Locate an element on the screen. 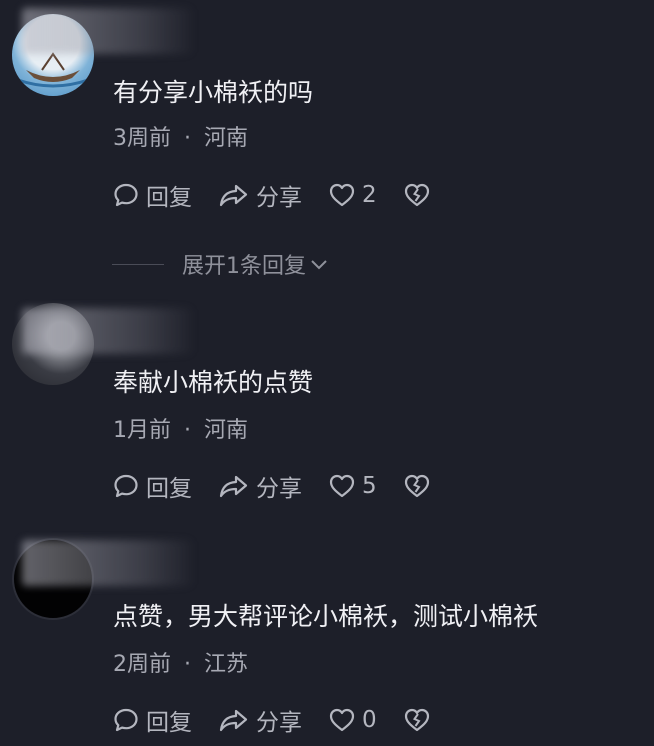  timestamp: 3周前 is located at coordinates (142, 138).